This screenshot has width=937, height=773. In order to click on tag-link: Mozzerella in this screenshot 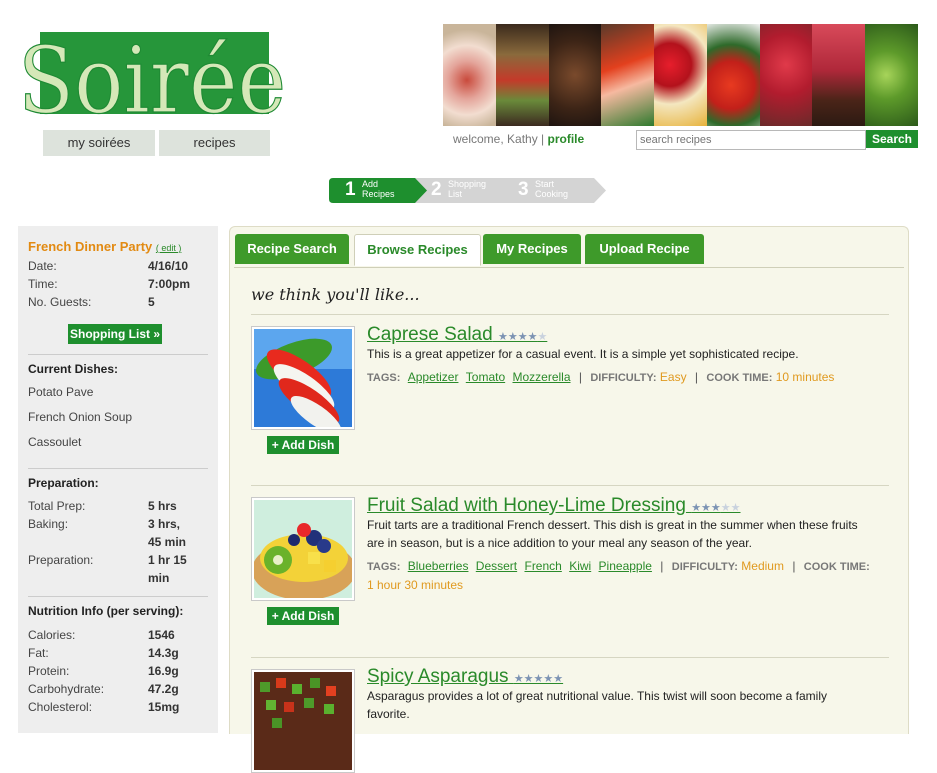, I will do `click(542, 377)`.